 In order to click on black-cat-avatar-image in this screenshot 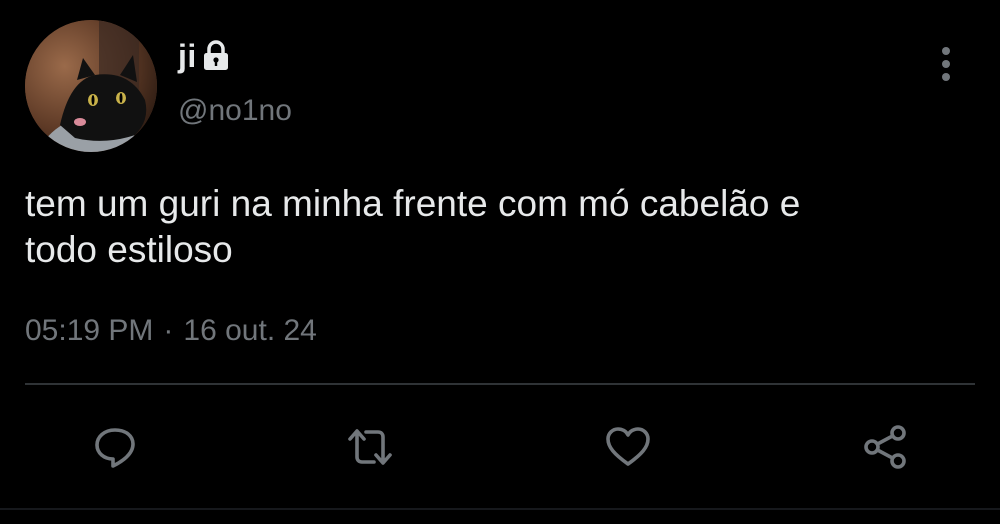, I will do `click(91, 86)`.